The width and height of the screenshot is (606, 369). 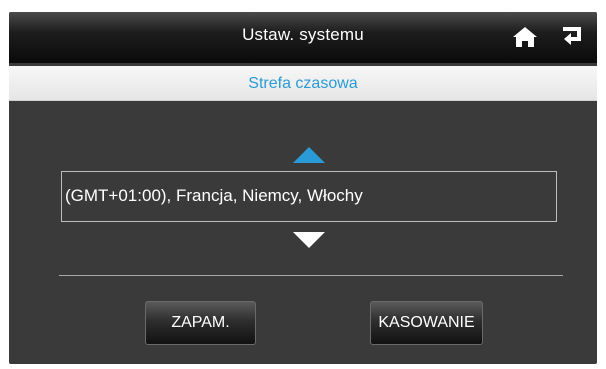 I want to click on return-icon, so click(x=572, y=36).